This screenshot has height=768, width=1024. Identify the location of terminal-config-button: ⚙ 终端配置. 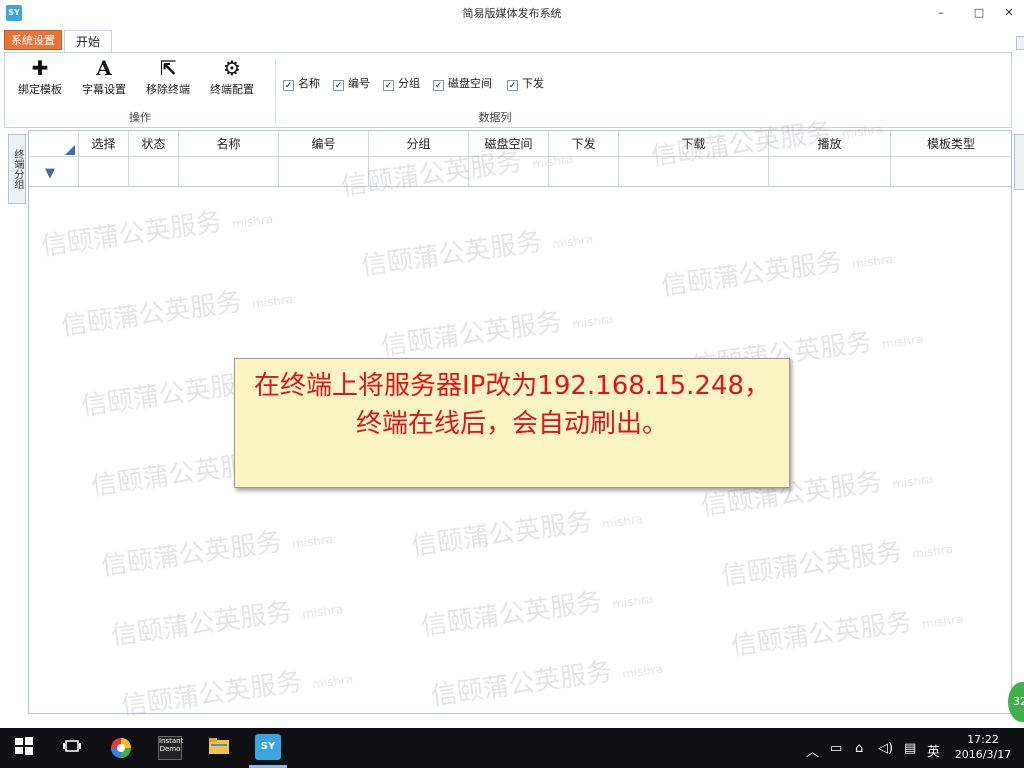
(232, 79).